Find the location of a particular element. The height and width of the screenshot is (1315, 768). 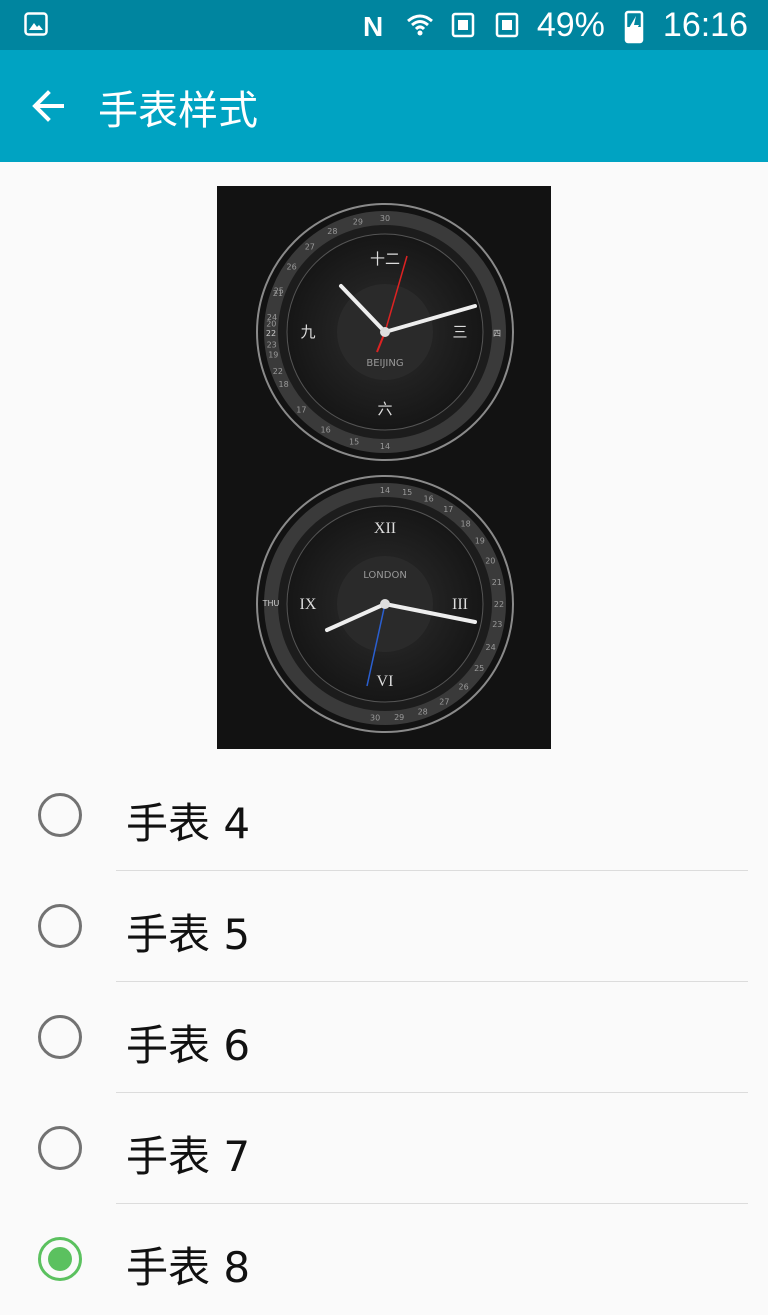

battery-percent: 49% is located at coordinates (570, 24).